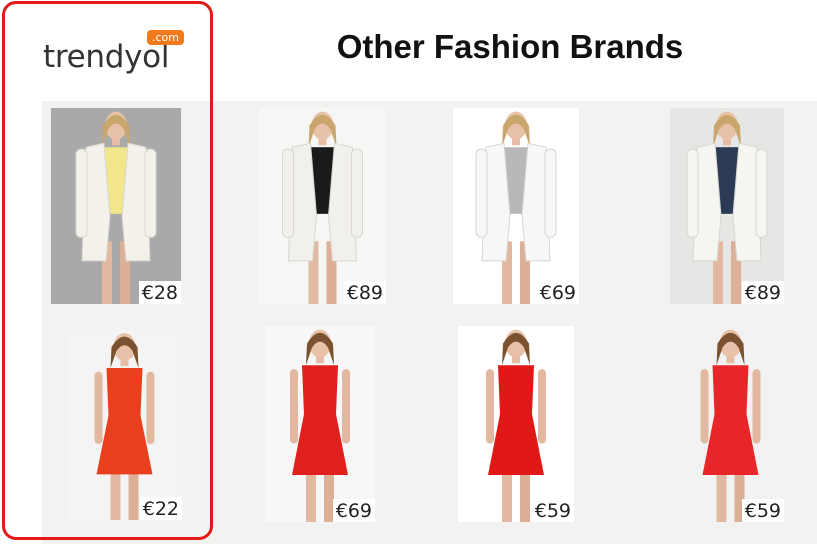  What do you see at coordinates (160, 508) in the screenshot?
I see `price-tag: €22` at bounding box center [160, 508].